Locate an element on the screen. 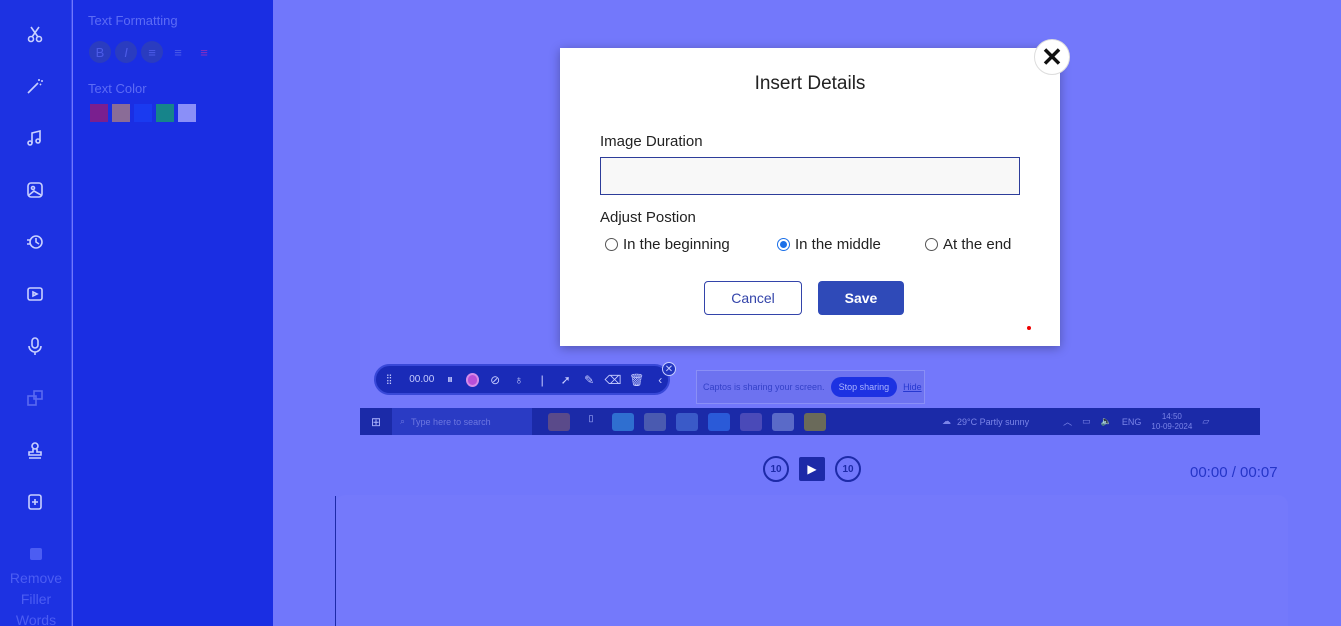 The height and width of the screenshot is (626, 1341). filler-line-3: Words is located at coordinates (36, 619).